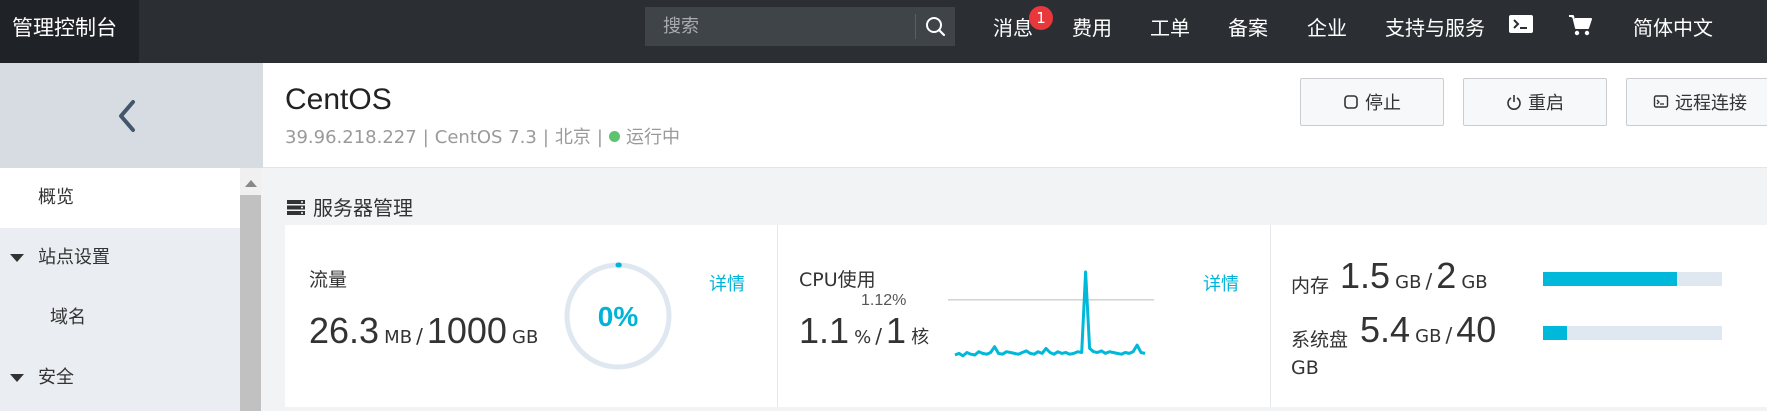 Image resolution: width=1767 pixels, height=411 pixels. What do you see at coordinates (74, 257) in the screenshot?
I see `sidebar-item-label: 站点设置` at bounding box center [74, 257].